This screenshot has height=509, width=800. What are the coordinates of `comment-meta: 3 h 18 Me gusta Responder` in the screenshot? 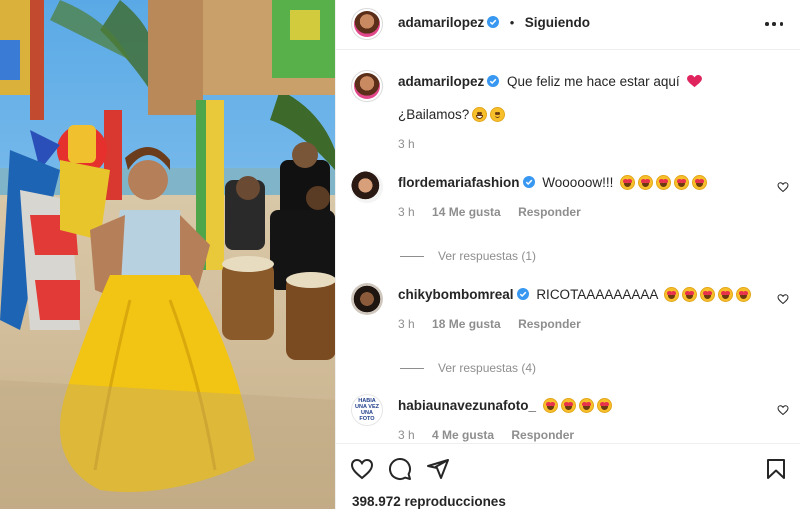 It's located at (496, 324).